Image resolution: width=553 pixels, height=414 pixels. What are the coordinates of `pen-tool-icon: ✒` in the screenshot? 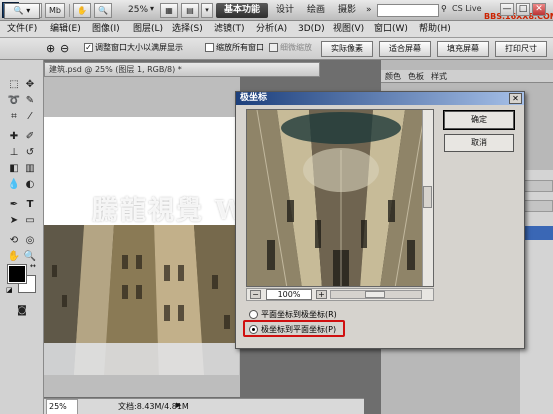 It's located at (14, 205).